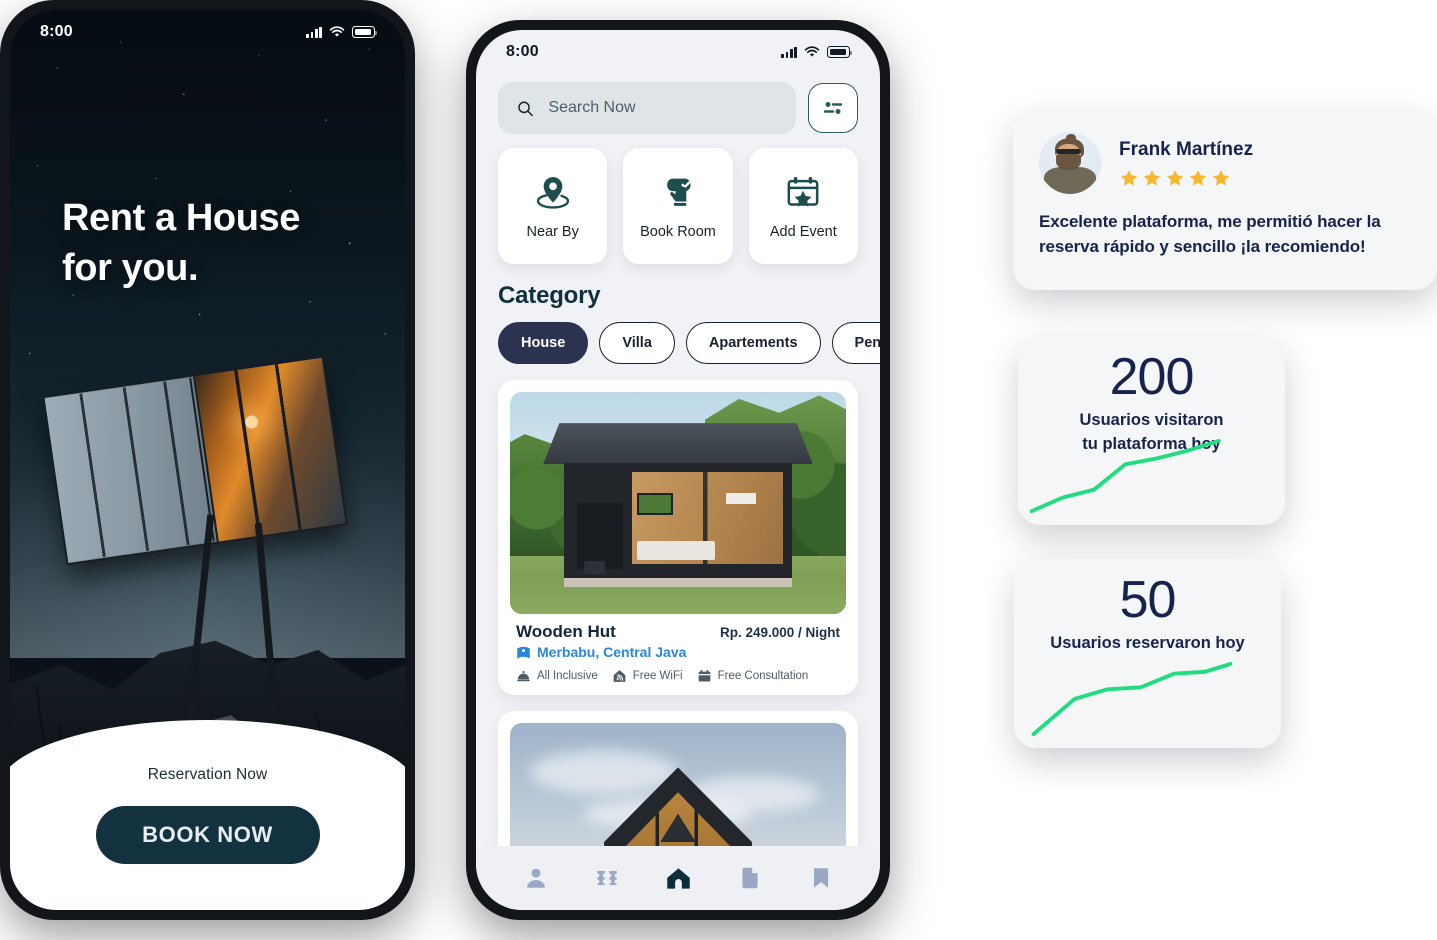 This screenshot has height=940, width=1437. I want to click on stat-label-line1: Usuarios reservaron hoy, so click(1147, 643).